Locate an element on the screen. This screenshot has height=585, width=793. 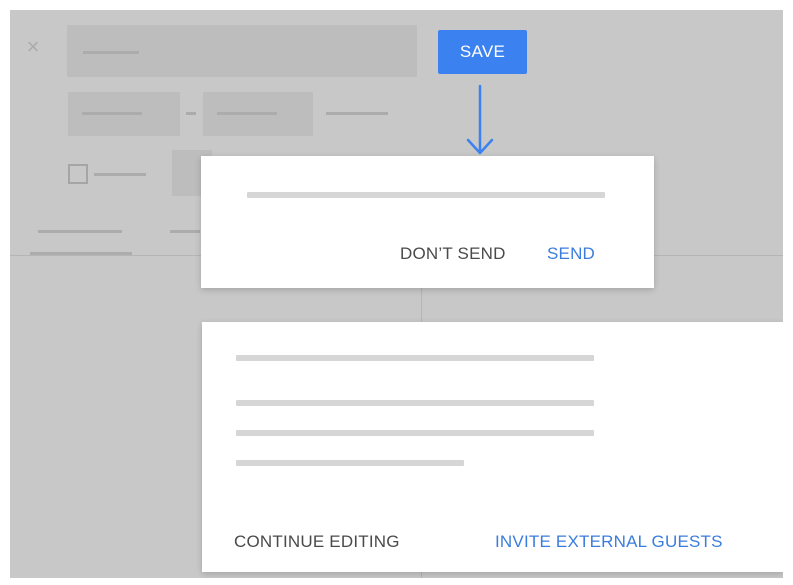
end-date-placeholder is located at coordinates (258, 114).